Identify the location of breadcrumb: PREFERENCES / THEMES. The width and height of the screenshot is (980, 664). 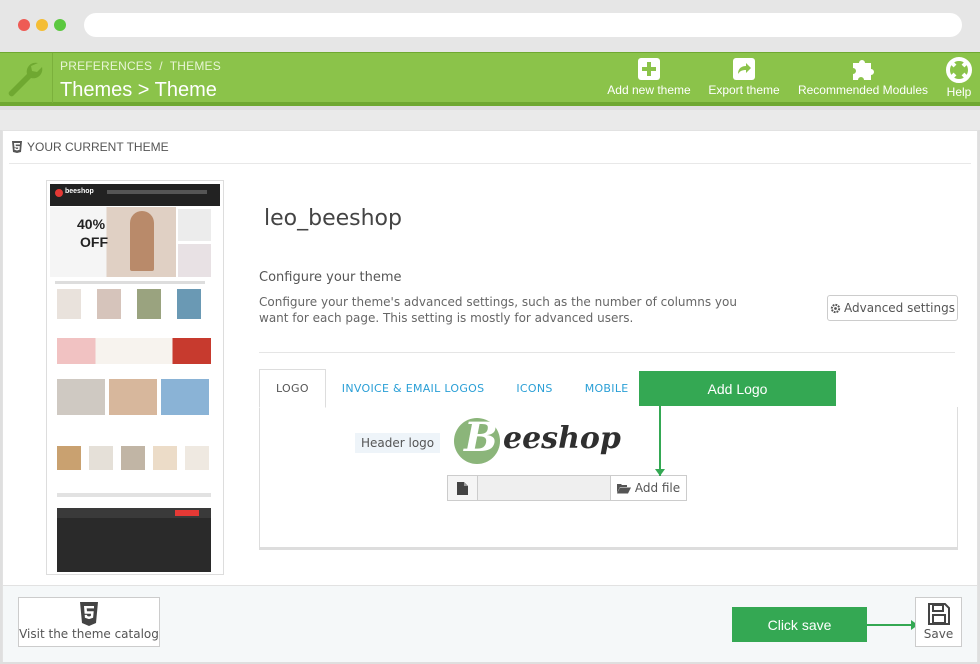
(140, 66).